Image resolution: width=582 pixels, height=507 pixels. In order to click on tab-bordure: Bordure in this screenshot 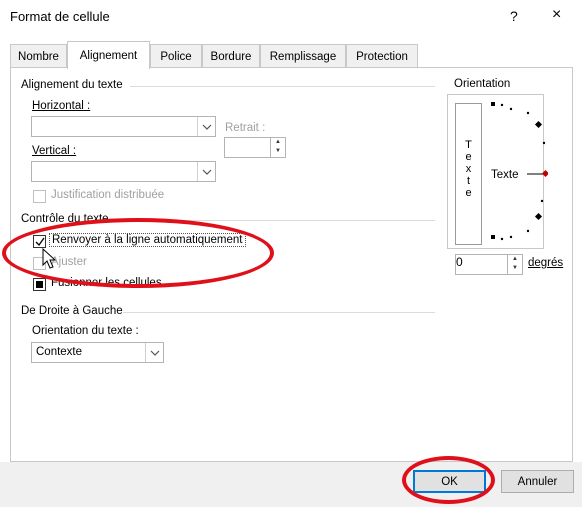, I will do `click(231, 56)`.